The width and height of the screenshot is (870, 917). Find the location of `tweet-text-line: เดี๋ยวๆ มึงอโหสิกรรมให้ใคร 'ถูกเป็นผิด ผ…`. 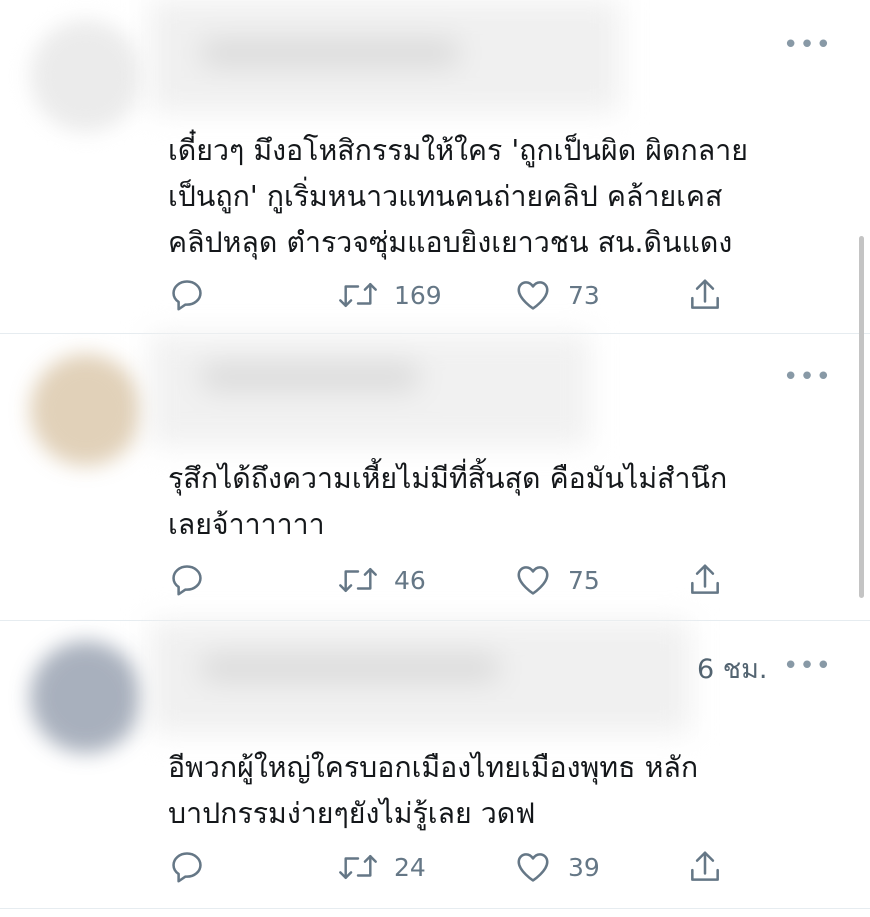

tweet-text-line: เดี๋ยวๆ มึงอโหสิกรรมให้ใคร 'ถูกเป็นผิด ผ… is located at coordinates (458, 150).